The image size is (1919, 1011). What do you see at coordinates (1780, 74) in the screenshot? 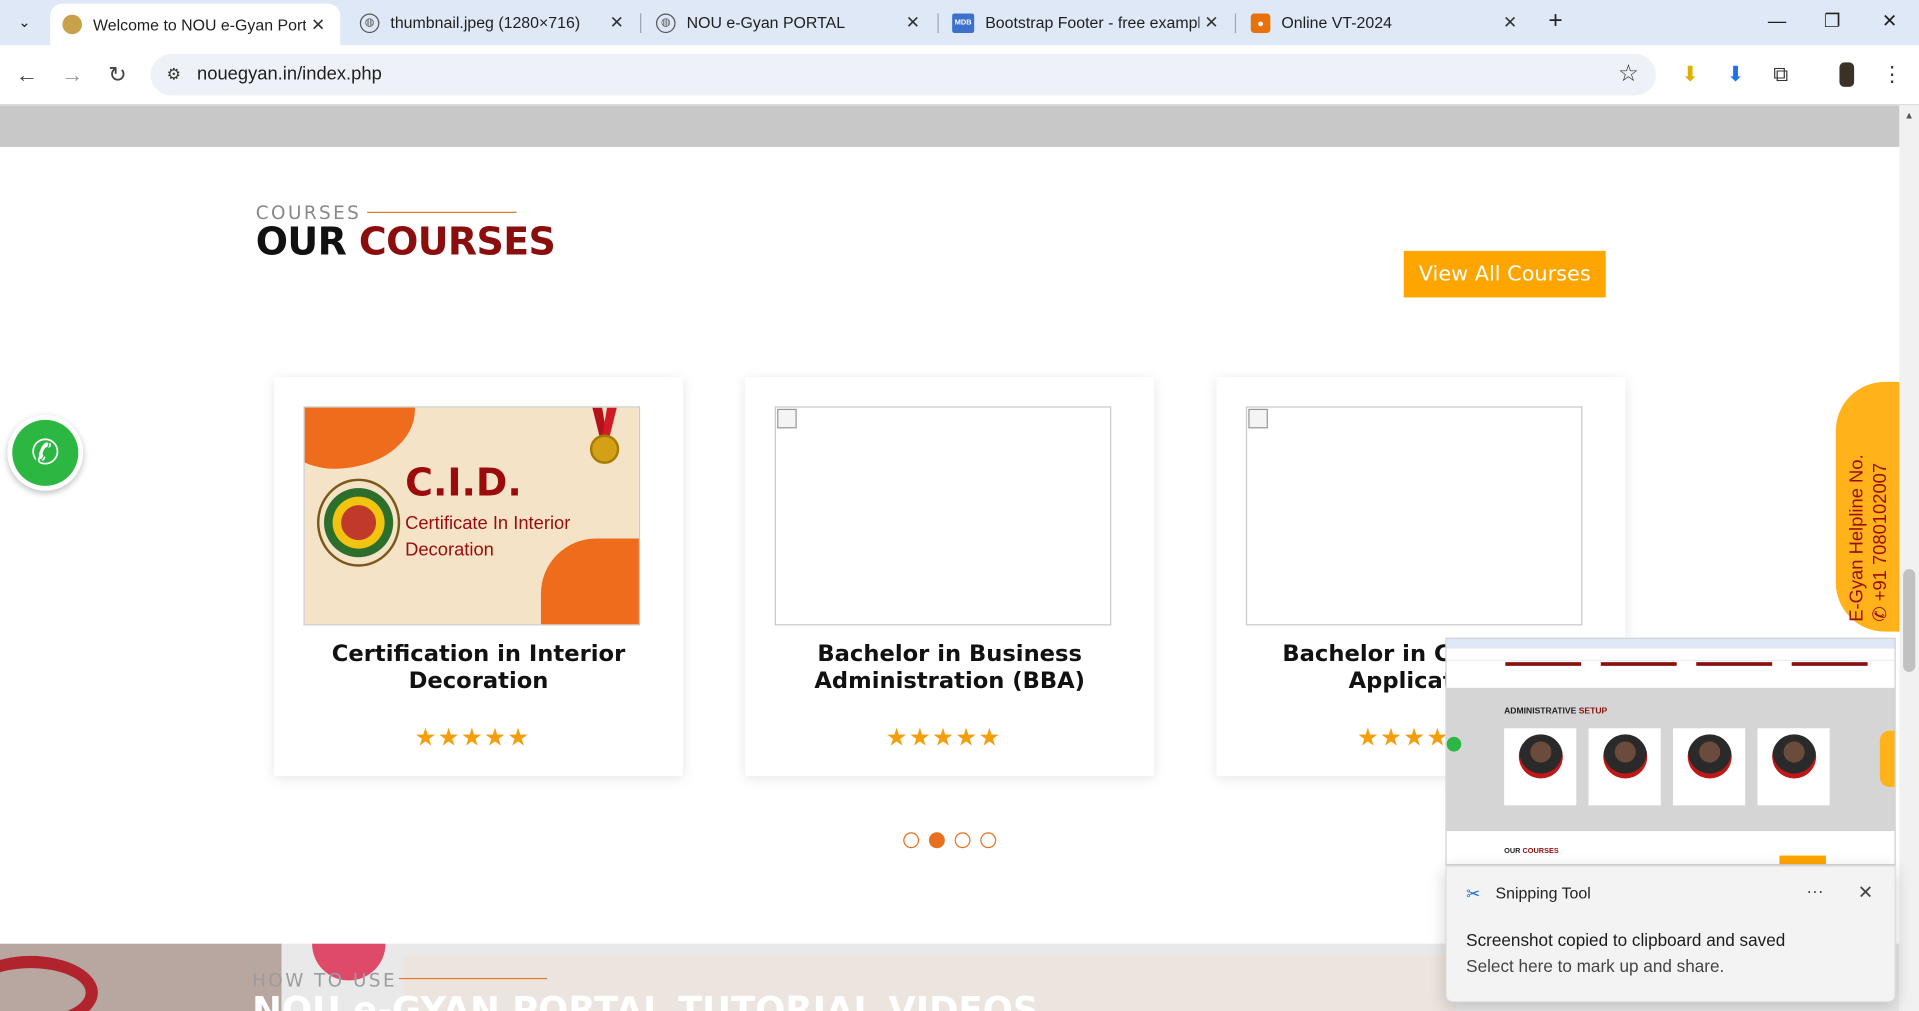
I see `puzzle-icon: ⧉` at bounding box center [1780, 74].